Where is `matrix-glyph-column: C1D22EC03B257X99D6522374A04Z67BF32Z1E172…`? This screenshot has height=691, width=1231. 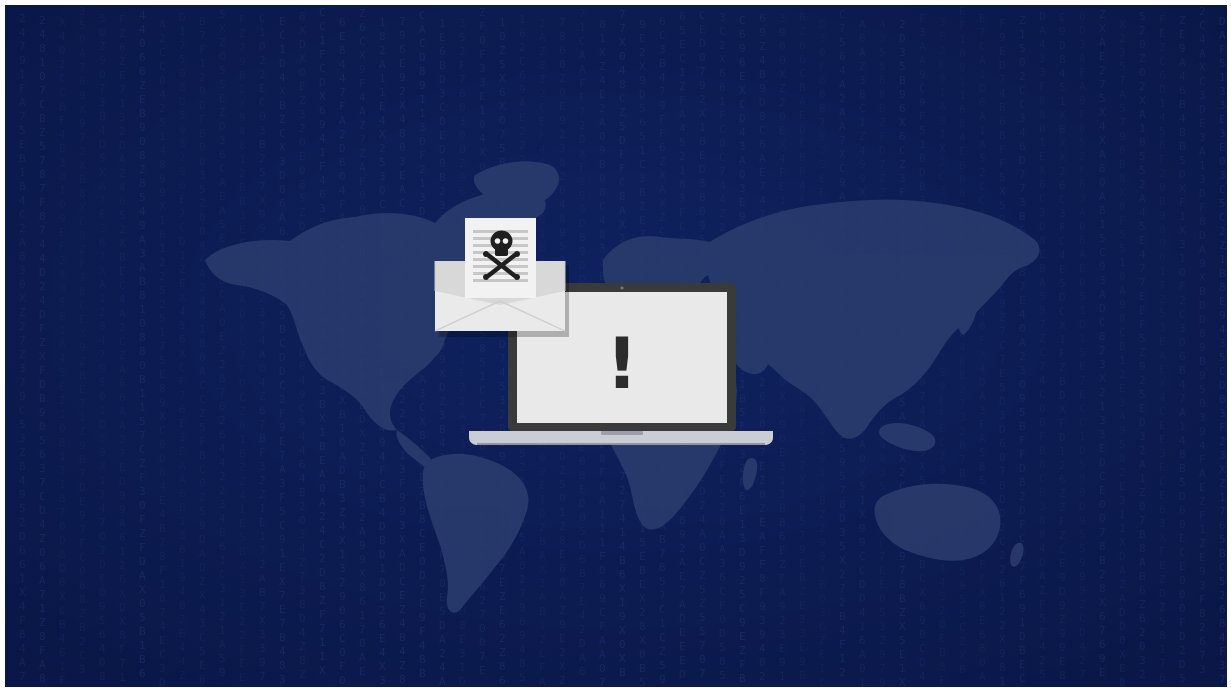
matrix-glyph-column: C1D22EC03B257X99D6522374A04Z67BF32Z1E172… is located at coordinates (262, 347).